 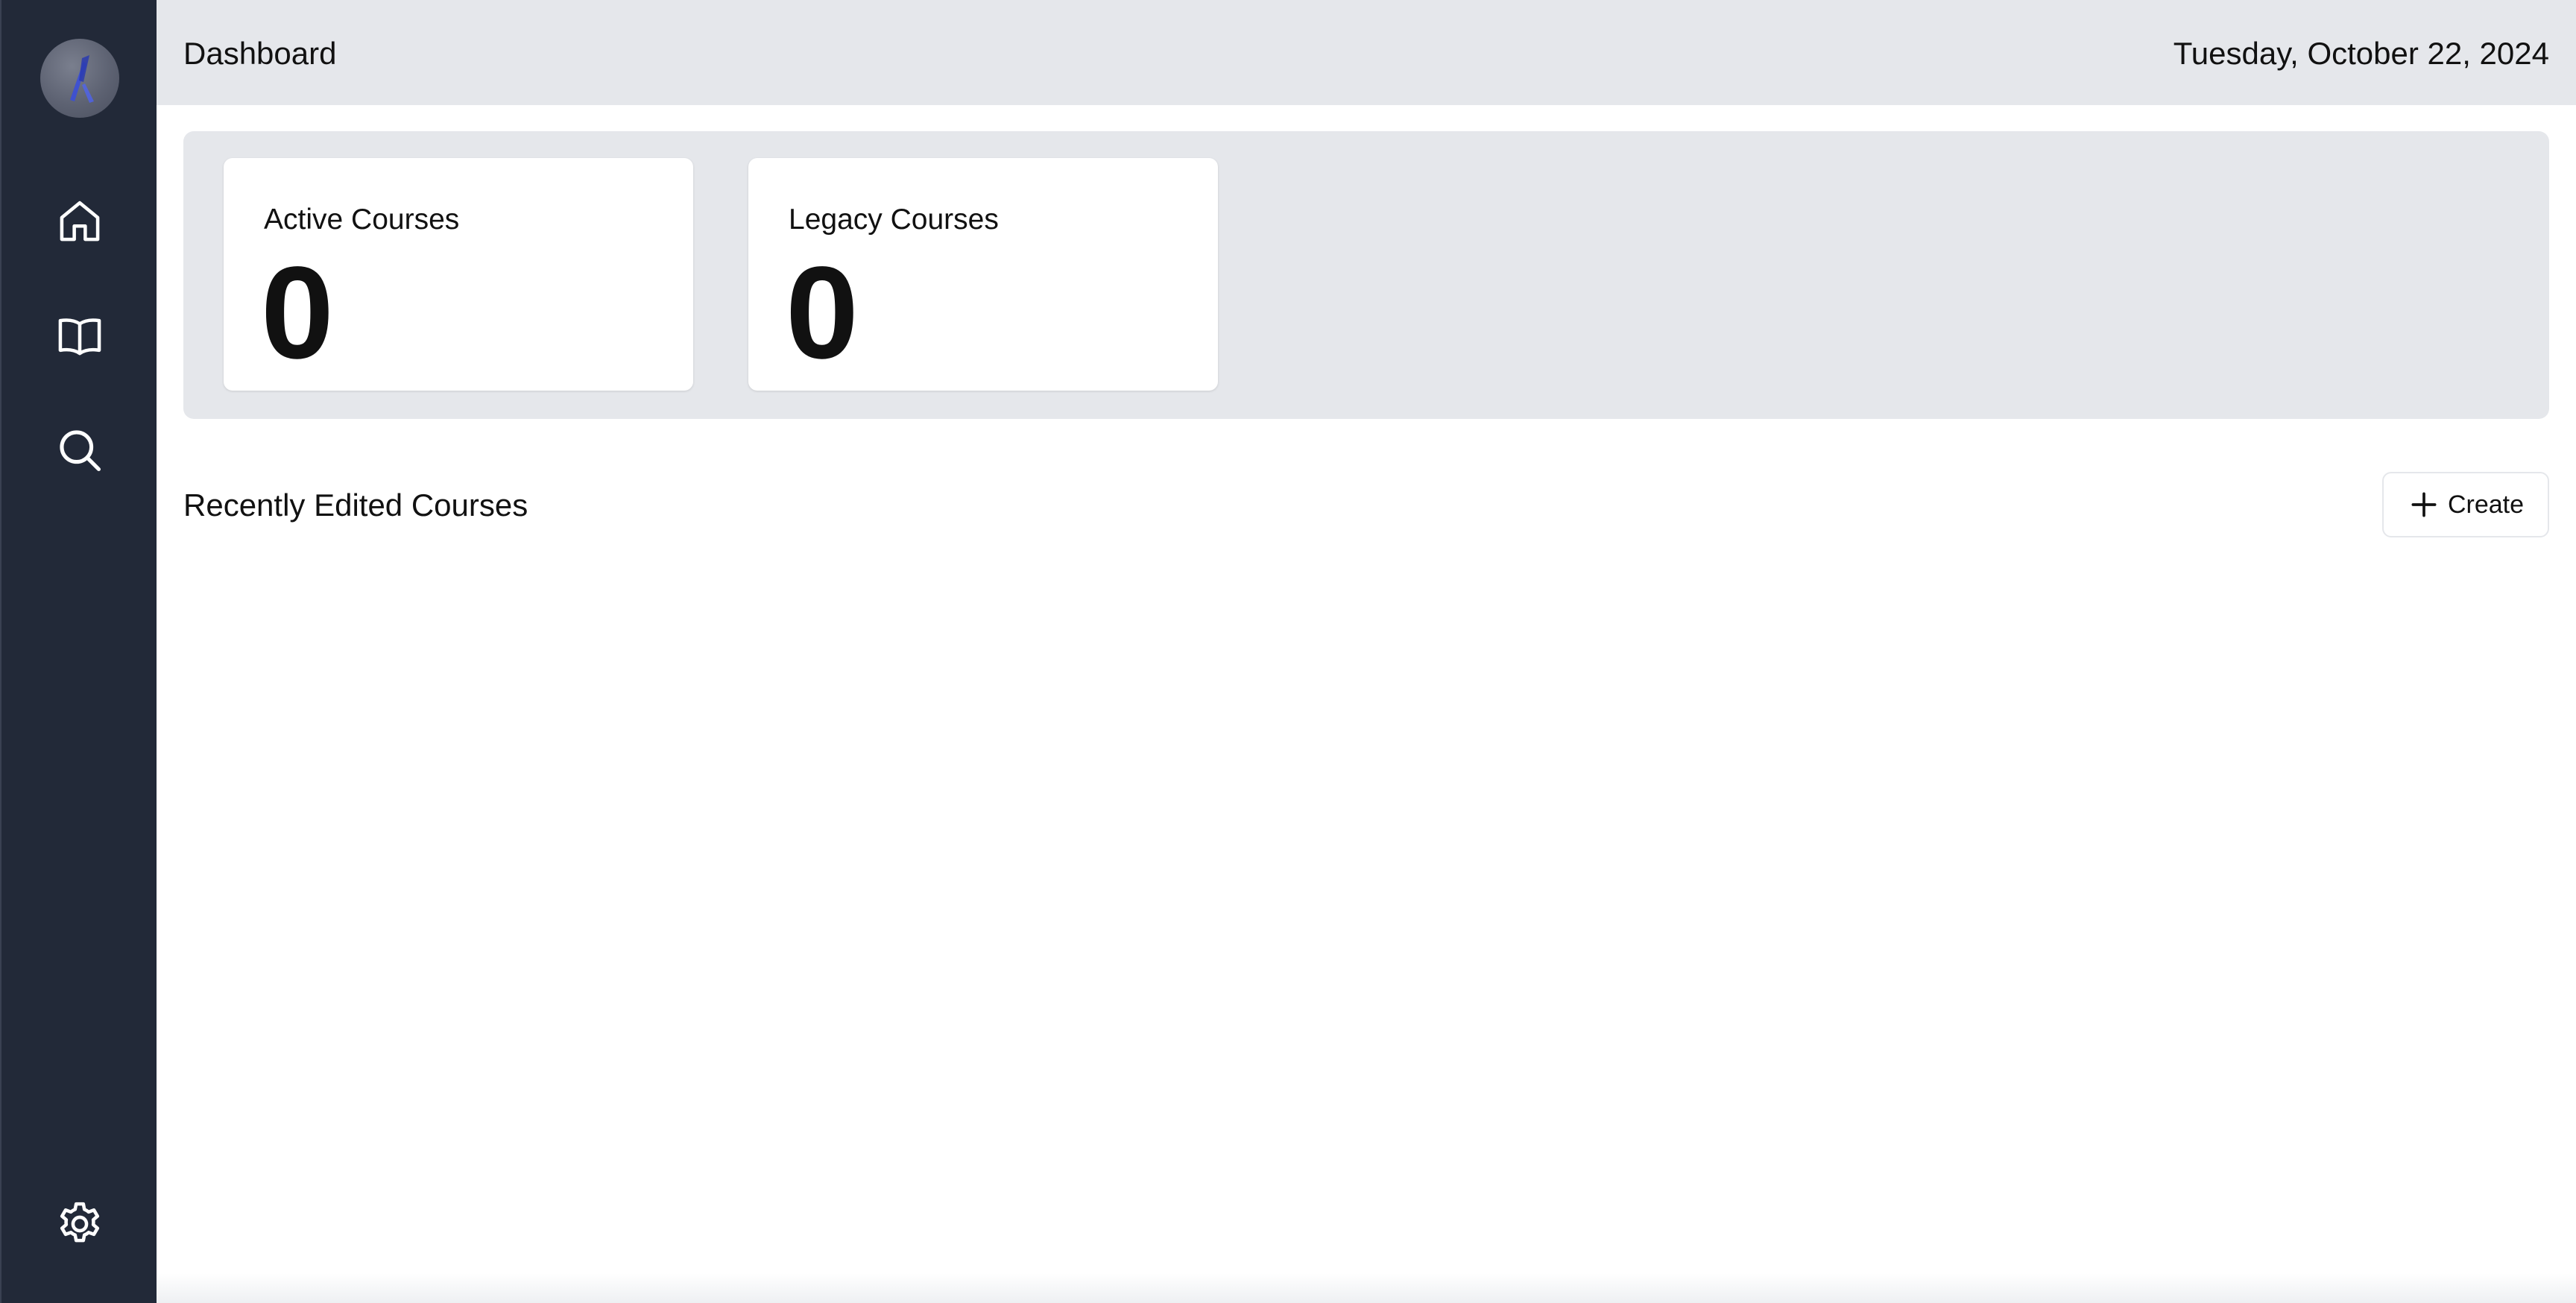 I want to click on search-icon, so click(x=81, y=451).